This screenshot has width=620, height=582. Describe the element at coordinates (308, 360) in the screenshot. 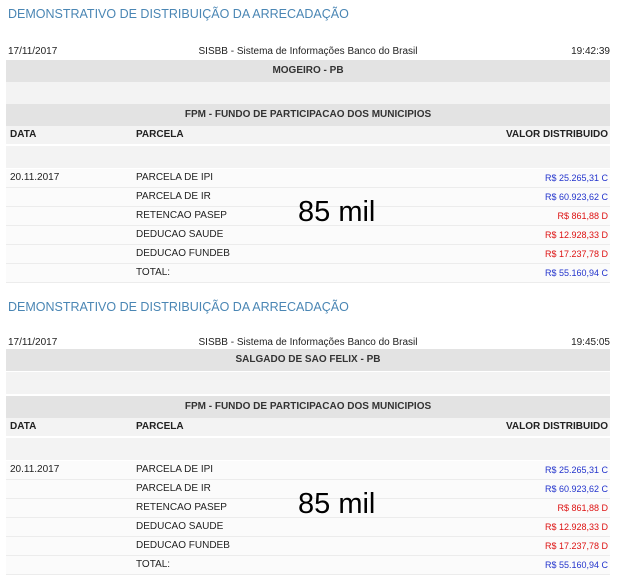

I see `municipality-bar: SALGADO DE SAO FELIX - PB` at that location.